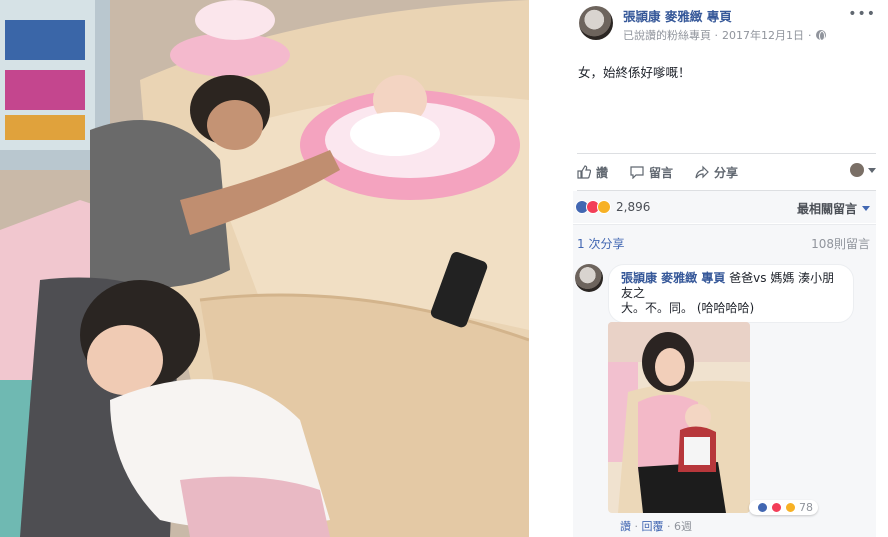  I want to click on comment-photo, so click(679, 417).